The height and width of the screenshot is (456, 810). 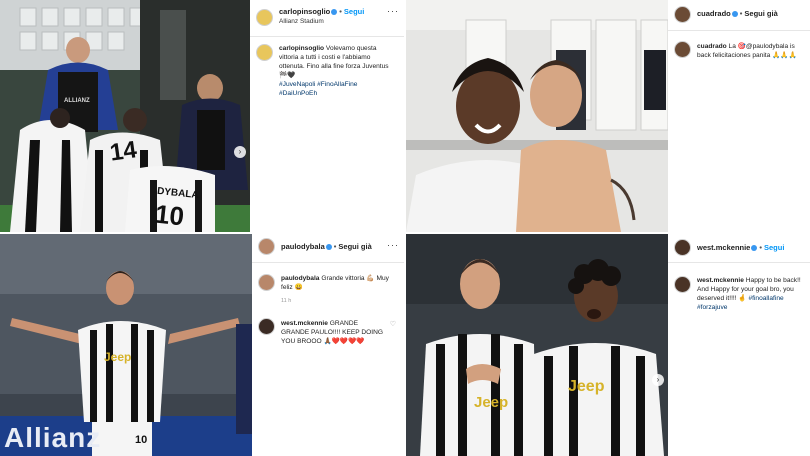 I want to click on jersey-number-14: 14, so click(x=123, y=151).